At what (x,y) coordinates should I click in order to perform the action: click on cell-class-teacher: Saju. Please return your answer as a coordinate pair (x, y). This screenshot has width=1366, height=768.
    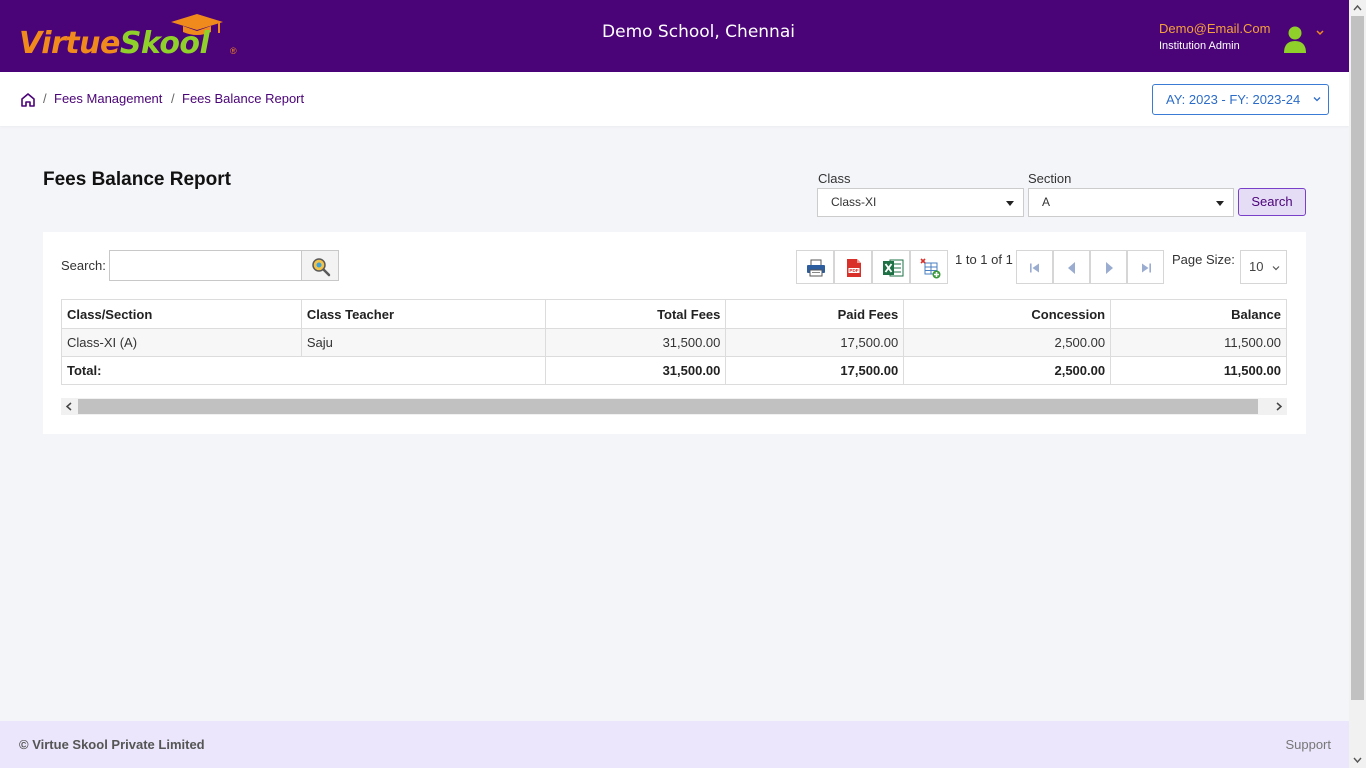
    Looking at the image, I should click on (423, 342).